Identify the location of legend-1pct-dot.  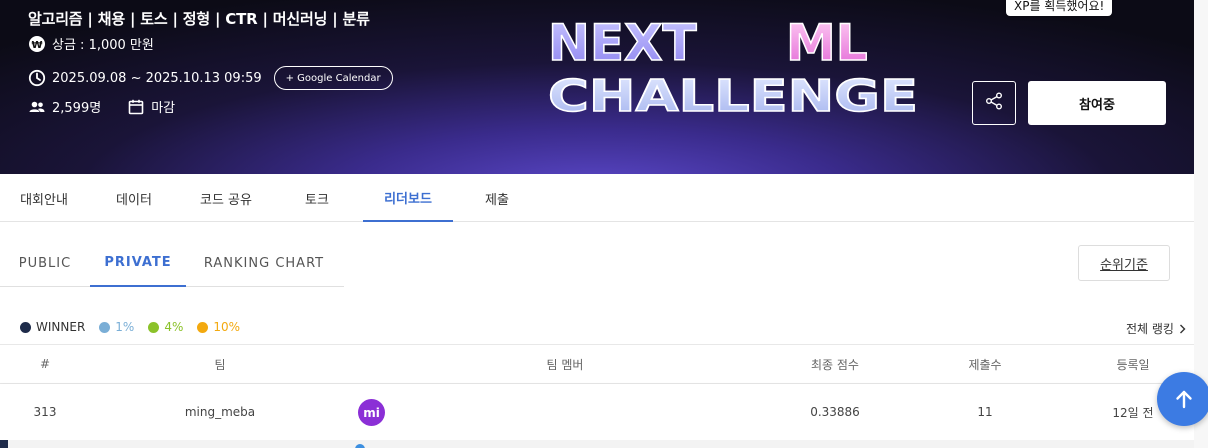
(105, 327).